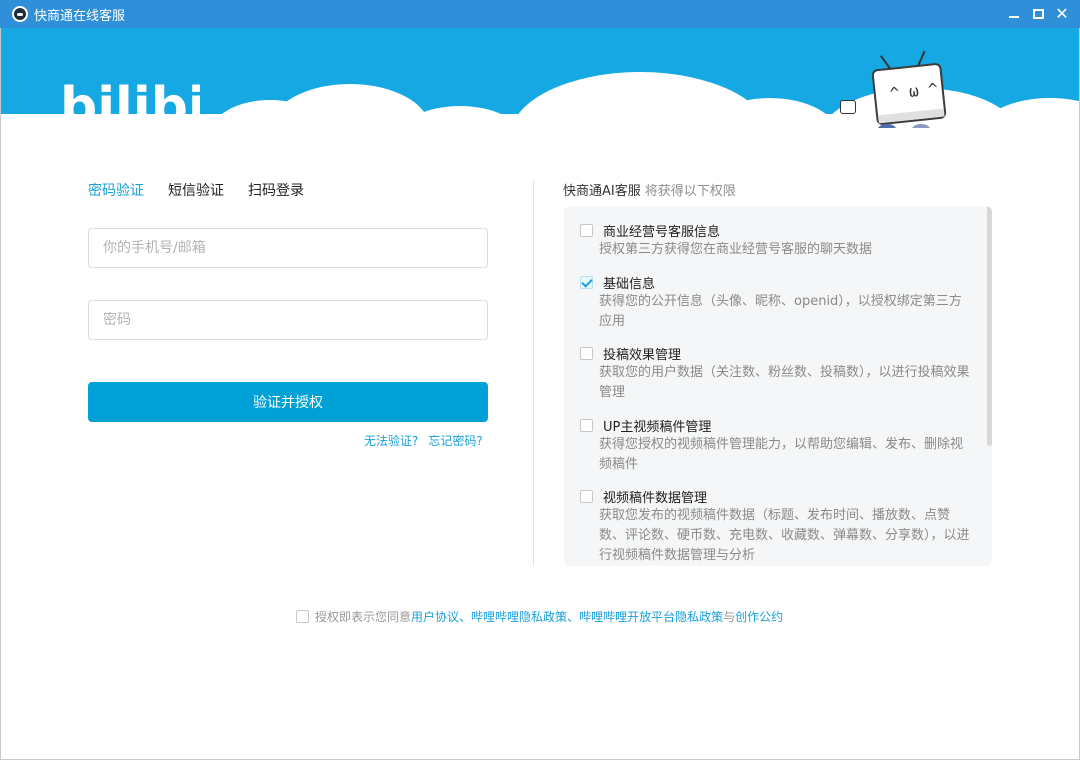 The height and width of the screenshot is (760, 1080). What do you see at coordinates (655, 498) in the screenshot?
I see `permission-title: 视频稿件数据管理` at bounding box center [655, 498].